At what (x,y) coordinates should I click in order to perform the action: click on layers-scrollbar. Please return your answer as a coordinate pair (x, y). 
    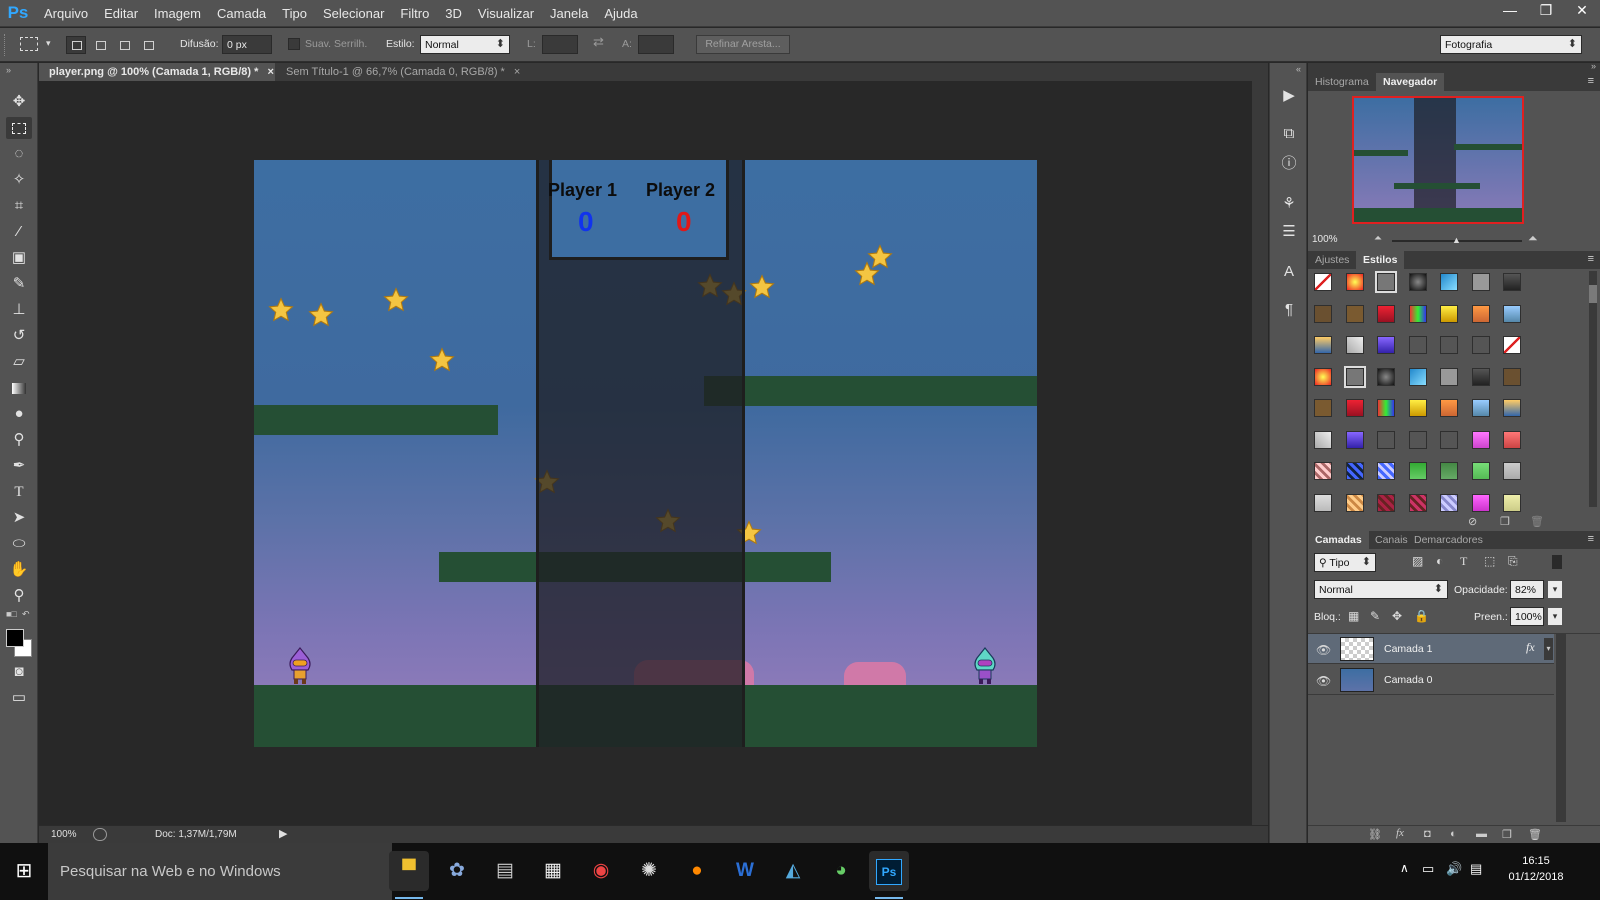
    Looking at the image, I should click on (1561, 728).